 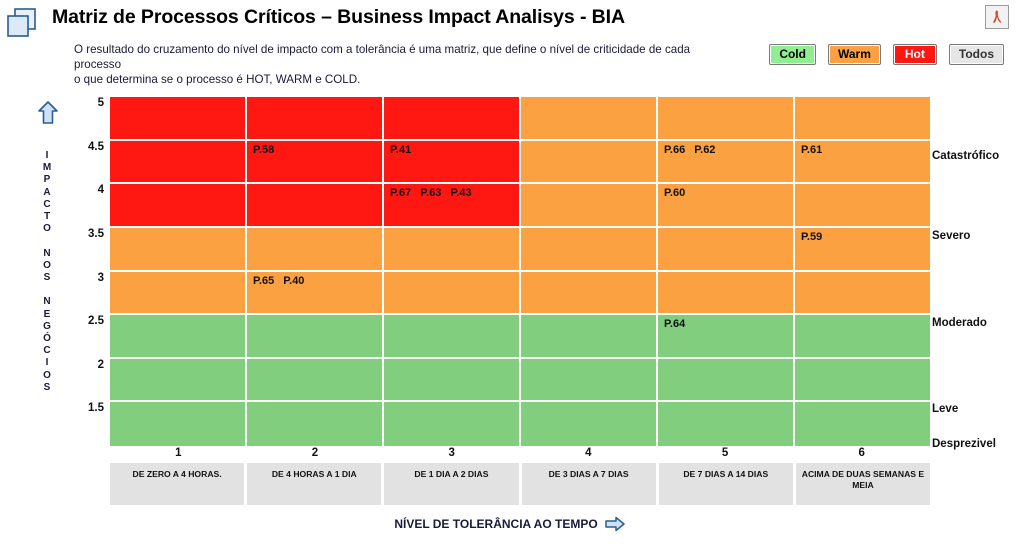 I want to click on matrix-cell: P.67 P.63 P.43, so click(x=452, y=206).